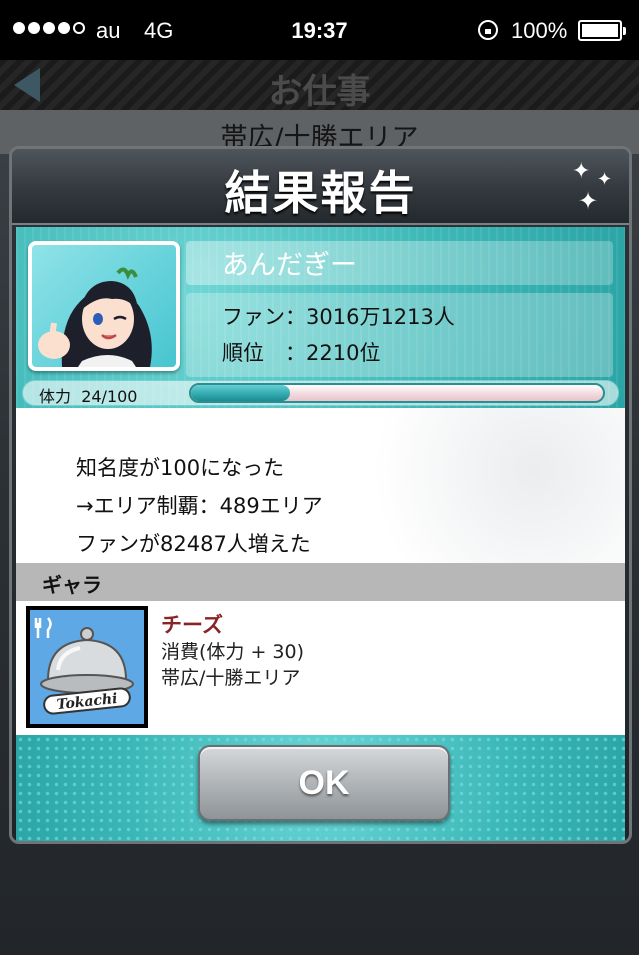 This screenshot has width=639, height=955. I want to click on reward-item-row: Tokachi チーズ 消費(体力 + 30) 帯広/十勝エリア, so click(320, 668).